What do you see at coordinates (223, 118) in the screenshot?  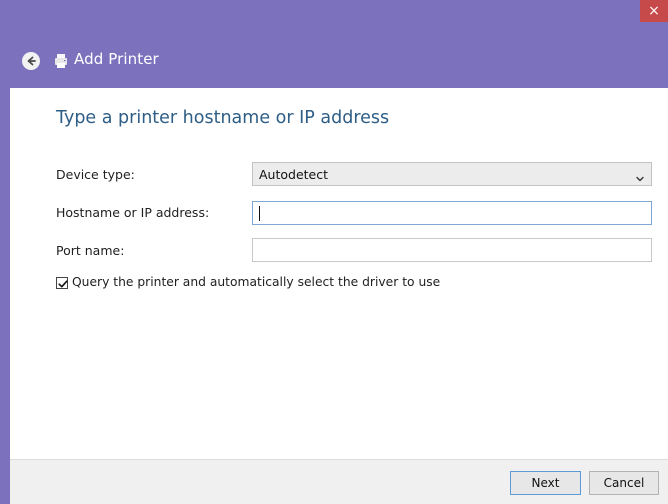 I see `page-title: Type a printer hostname or IP address` at bounding box center [223, 118].